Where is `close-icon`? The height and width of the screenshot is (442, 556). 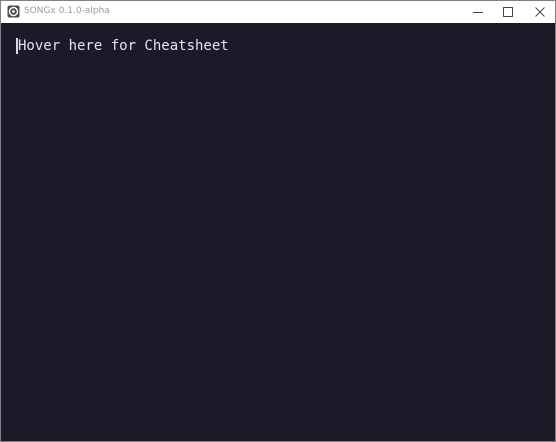 close-icon is located at coordinates (540, 12).